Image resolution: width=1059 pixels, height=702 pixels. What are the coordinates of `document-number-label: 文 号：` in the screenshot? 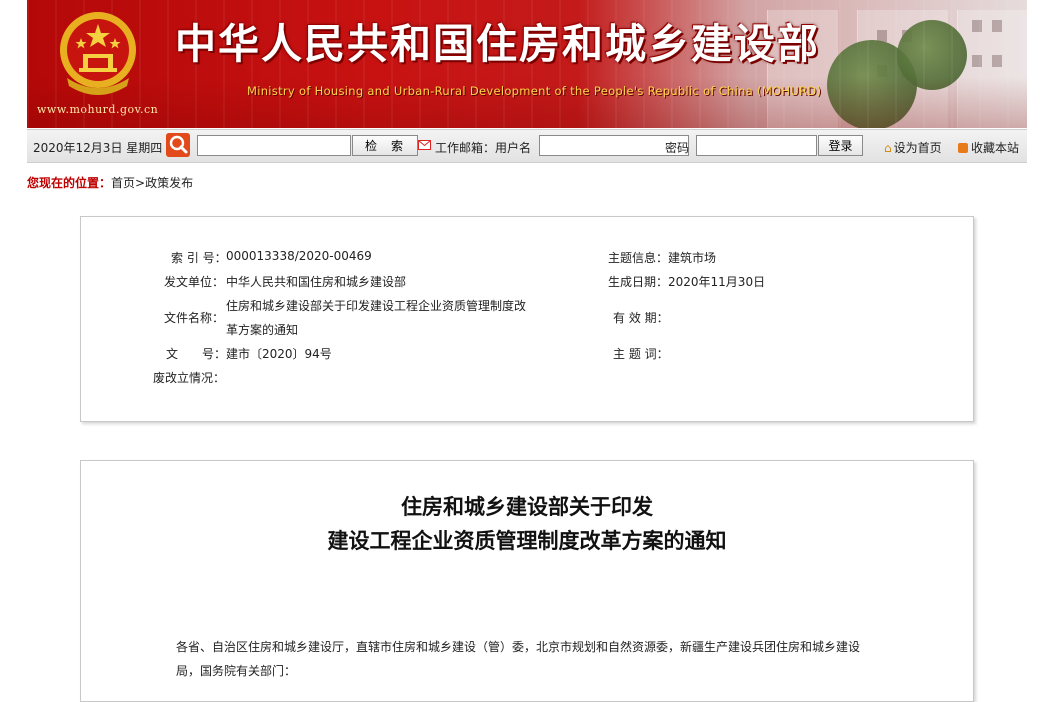 It's located at (196, 354).